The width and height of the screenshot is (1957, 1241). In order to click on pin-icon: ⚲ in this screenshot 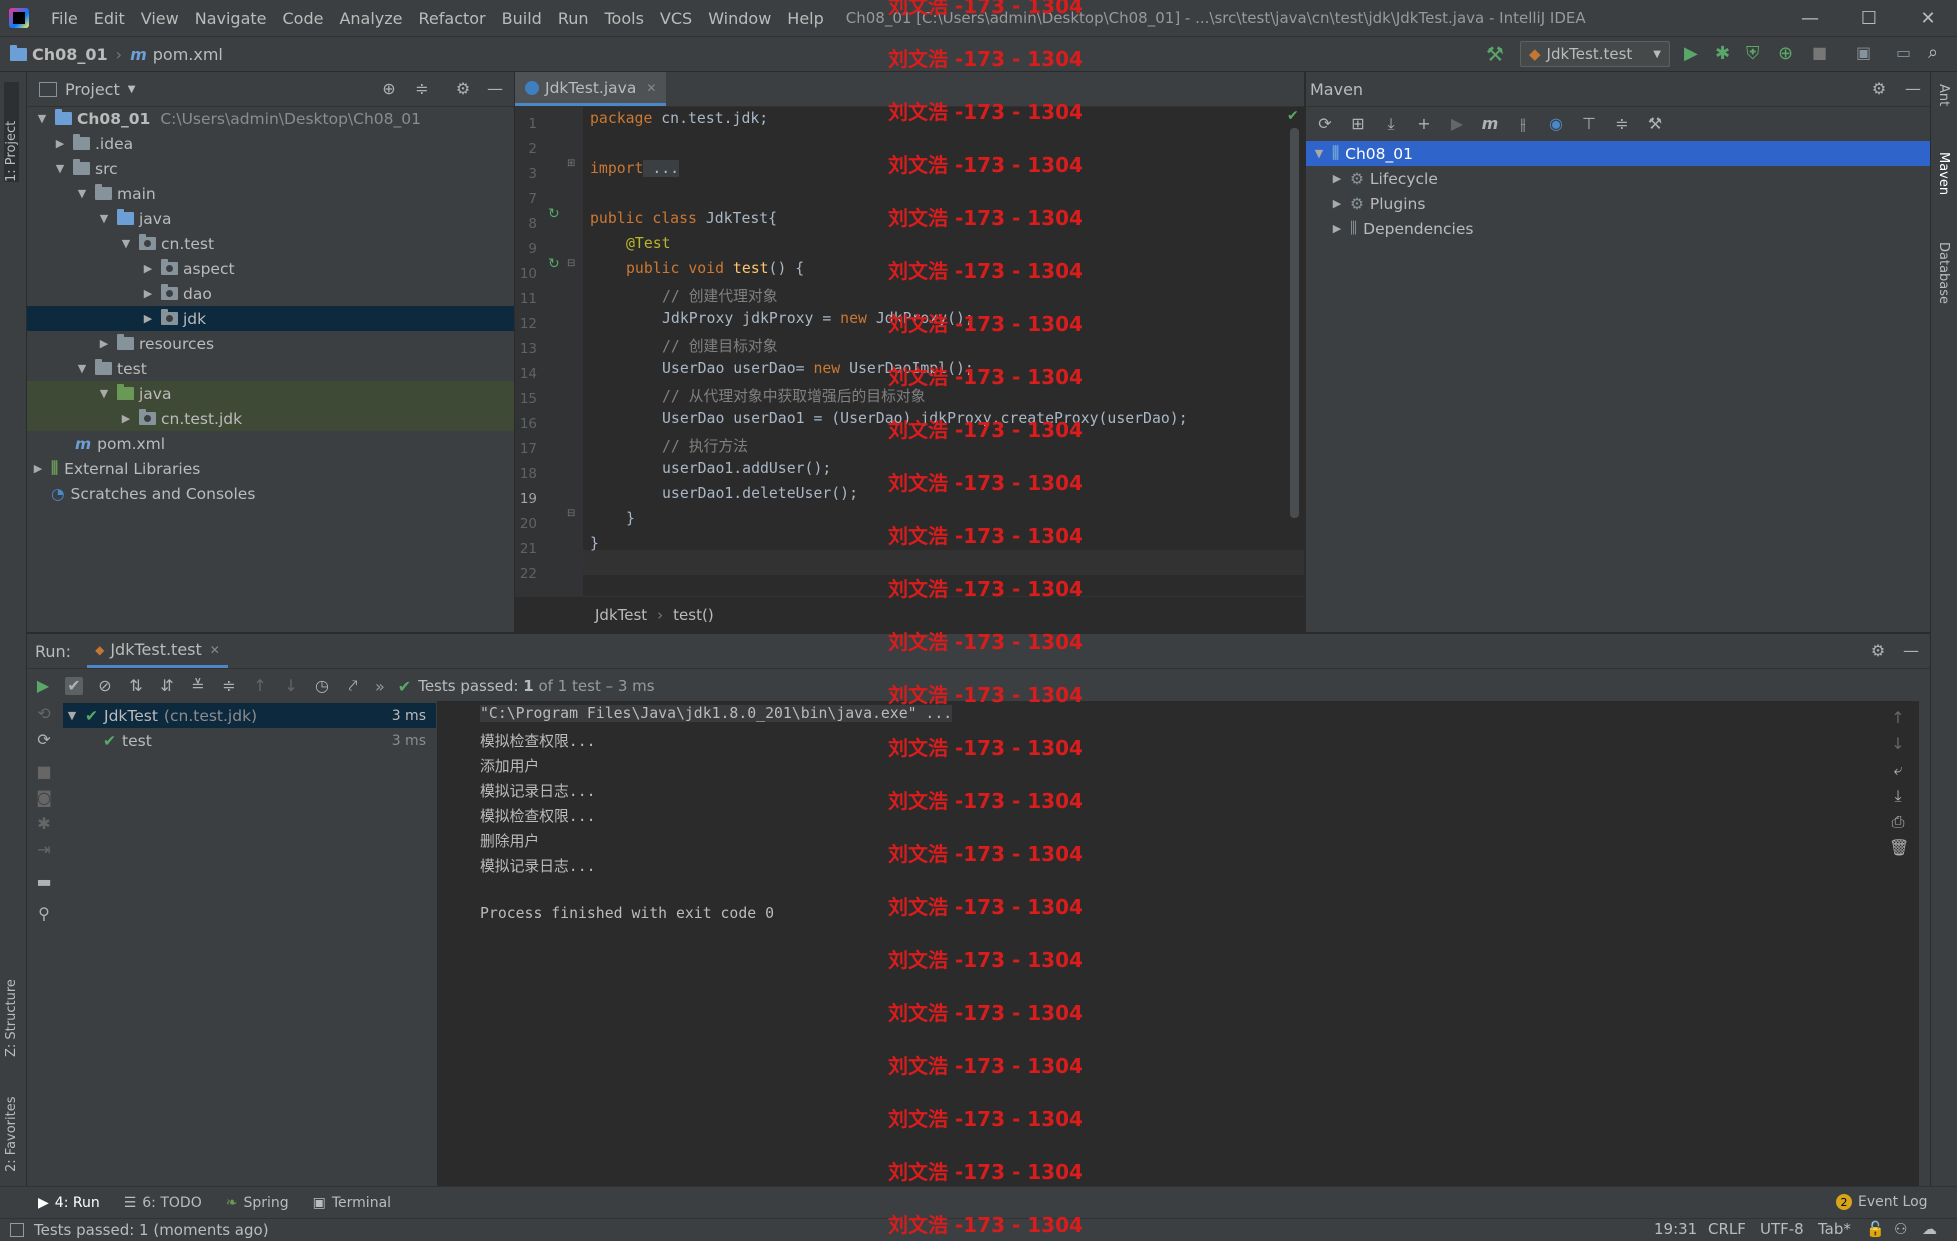, I will do `click(44, 914)`.